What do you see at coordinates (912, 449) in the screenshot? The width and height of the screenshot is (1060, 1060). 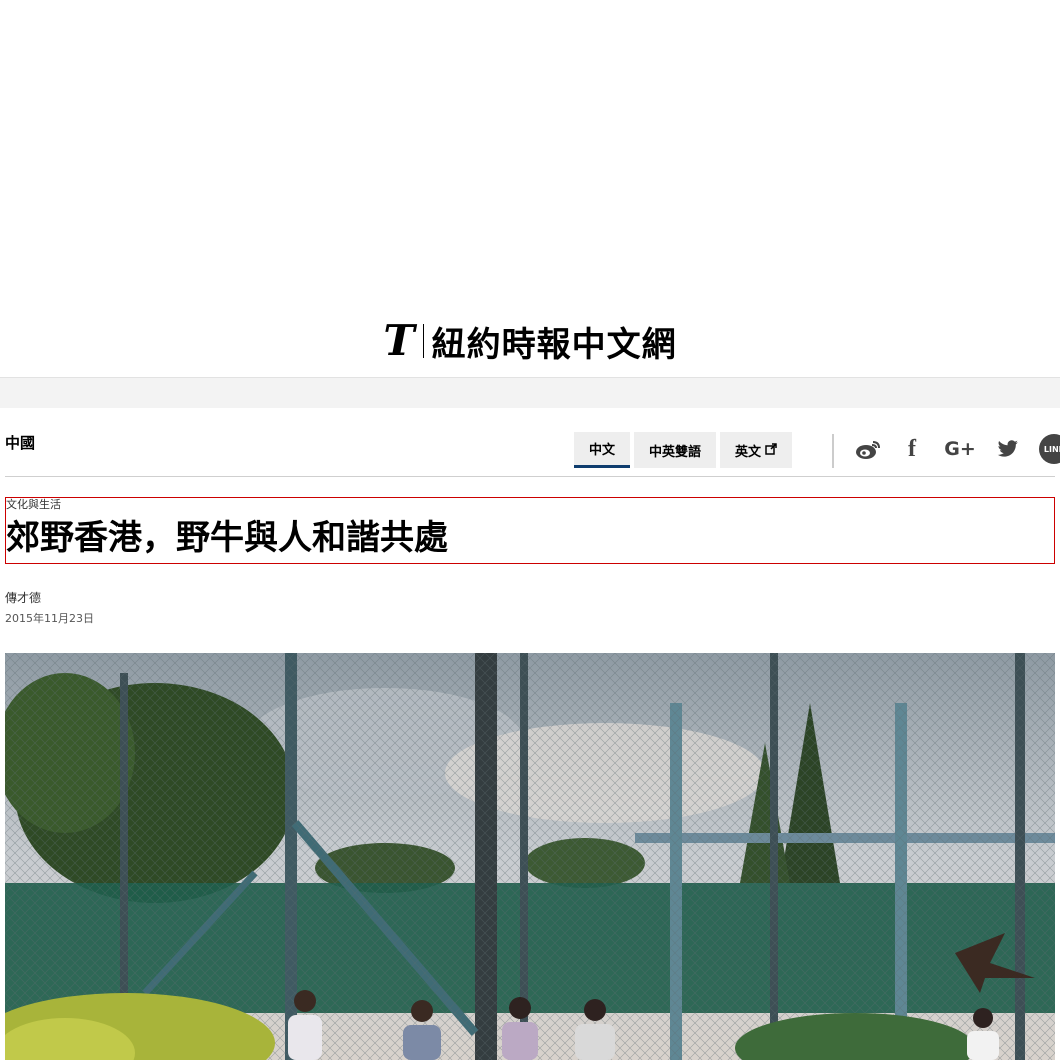 I see `facebook-icon: f` at bounding box center [912, 449].